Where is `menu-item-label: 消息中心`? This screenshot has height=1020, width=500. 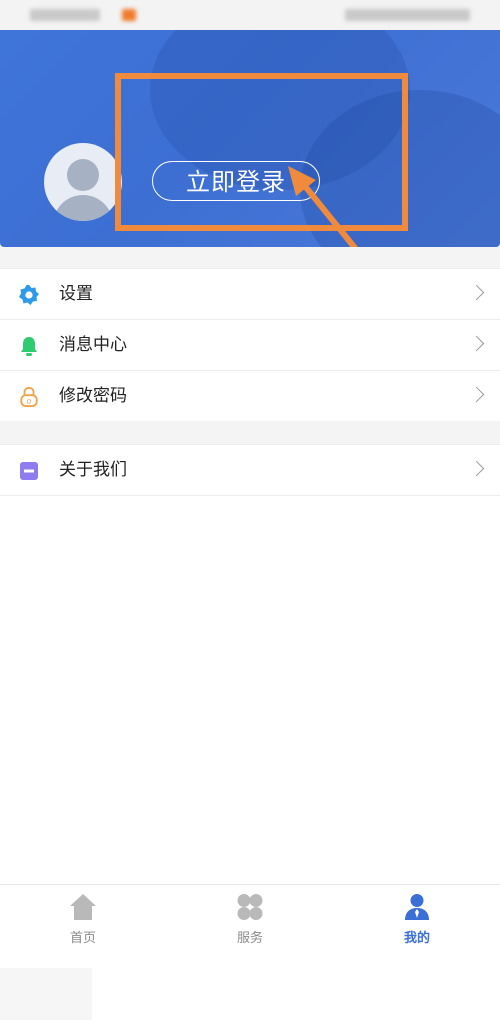 menu-item-label: 消息中心 is located at coordinates (93, 345).